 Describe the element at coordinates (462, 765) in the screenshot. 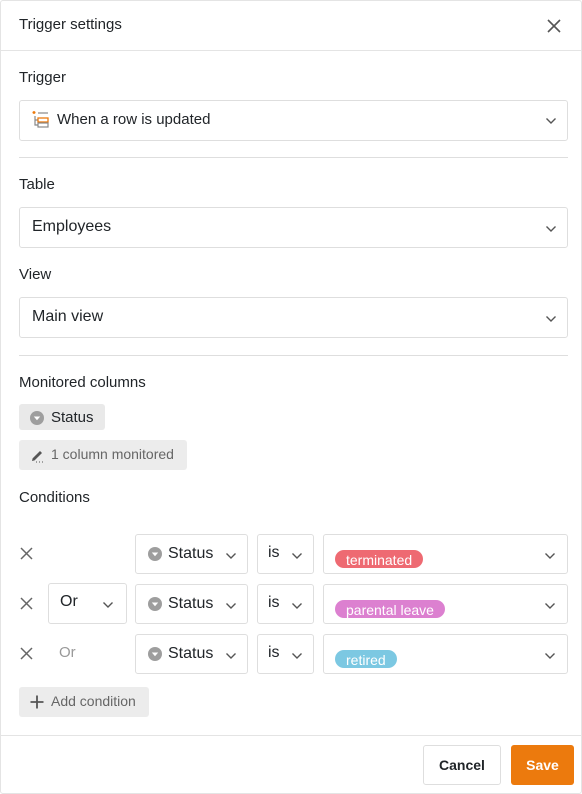

I see `cancel-button: Cancel` at that location.